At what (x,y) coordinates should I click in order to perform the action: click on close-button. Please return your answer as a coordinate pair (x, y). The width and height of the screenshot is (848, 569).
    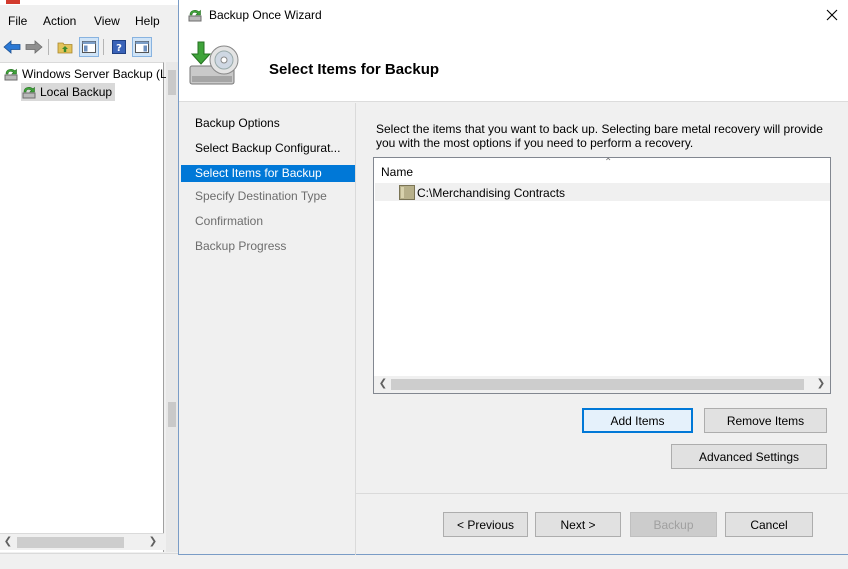
    Looking at the image, I should click on (832, 15).